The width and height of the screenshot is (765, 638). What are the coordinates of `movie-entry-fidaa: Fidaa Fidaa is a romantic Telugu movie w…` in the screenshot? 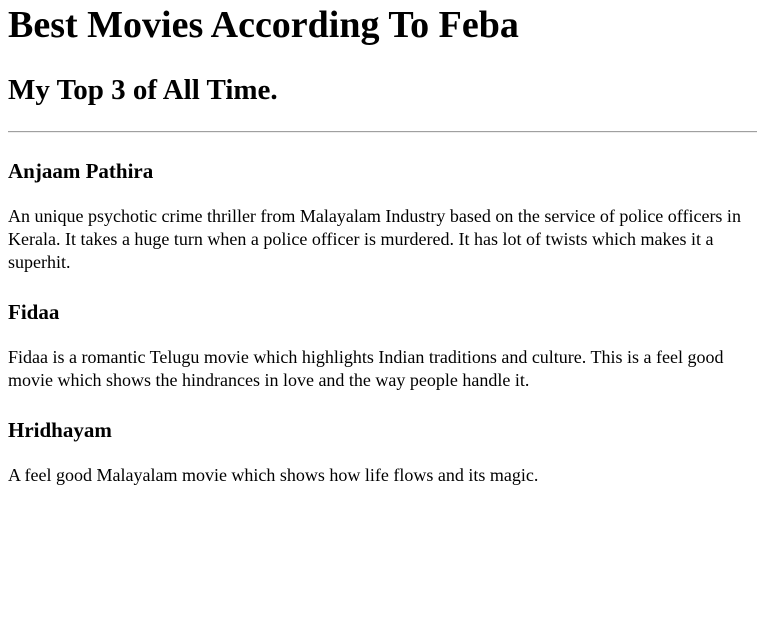 It's located at (382, 345).